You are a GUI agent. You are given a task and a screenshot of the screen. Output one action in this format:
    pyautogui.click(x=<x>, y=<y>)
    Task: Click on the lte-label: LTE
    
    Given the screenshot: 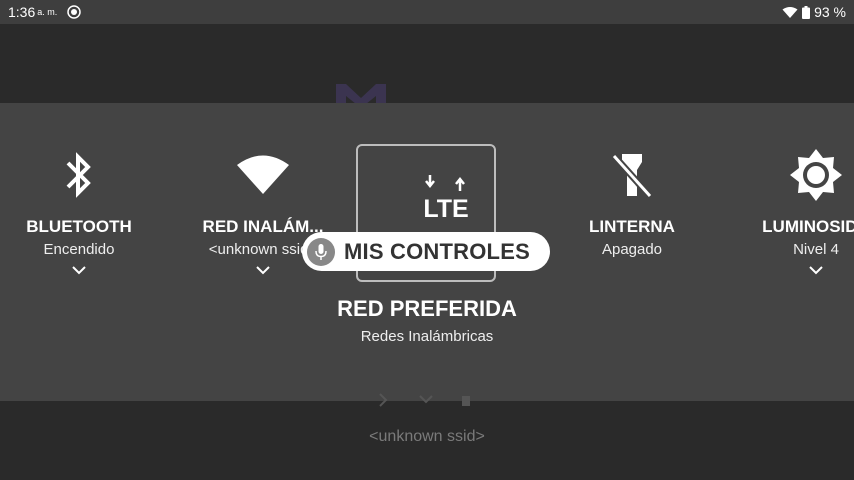 What is the action you would take?
    pyautogui.click(x=445, y=209)
    